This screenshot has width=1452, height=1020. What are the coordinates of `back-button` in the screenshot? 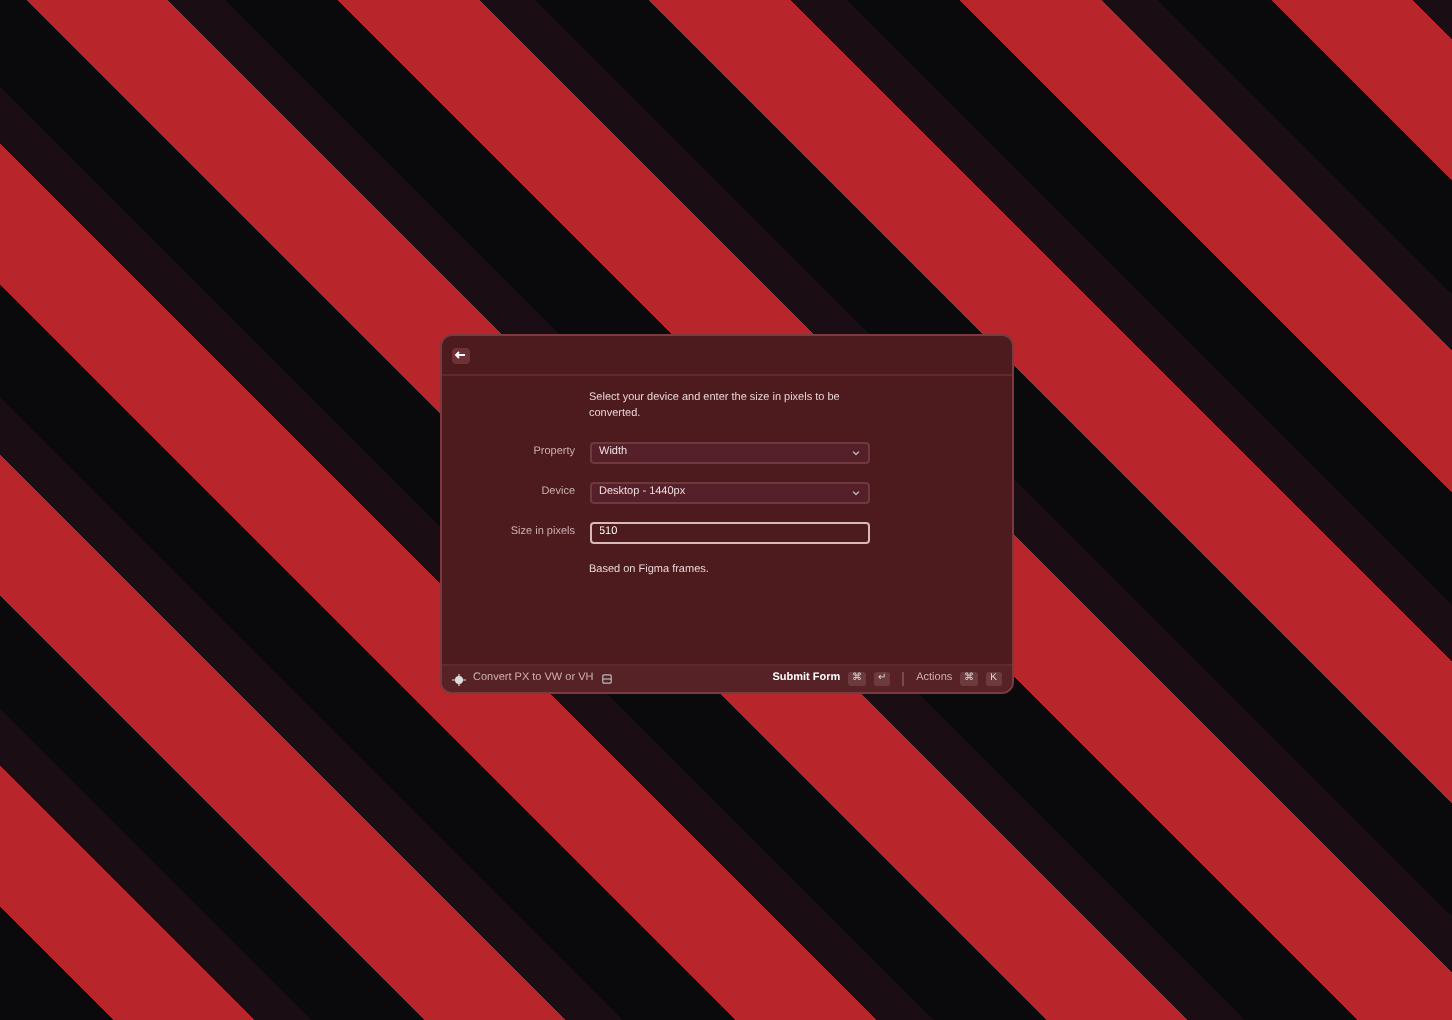 It's located at (460, 355).